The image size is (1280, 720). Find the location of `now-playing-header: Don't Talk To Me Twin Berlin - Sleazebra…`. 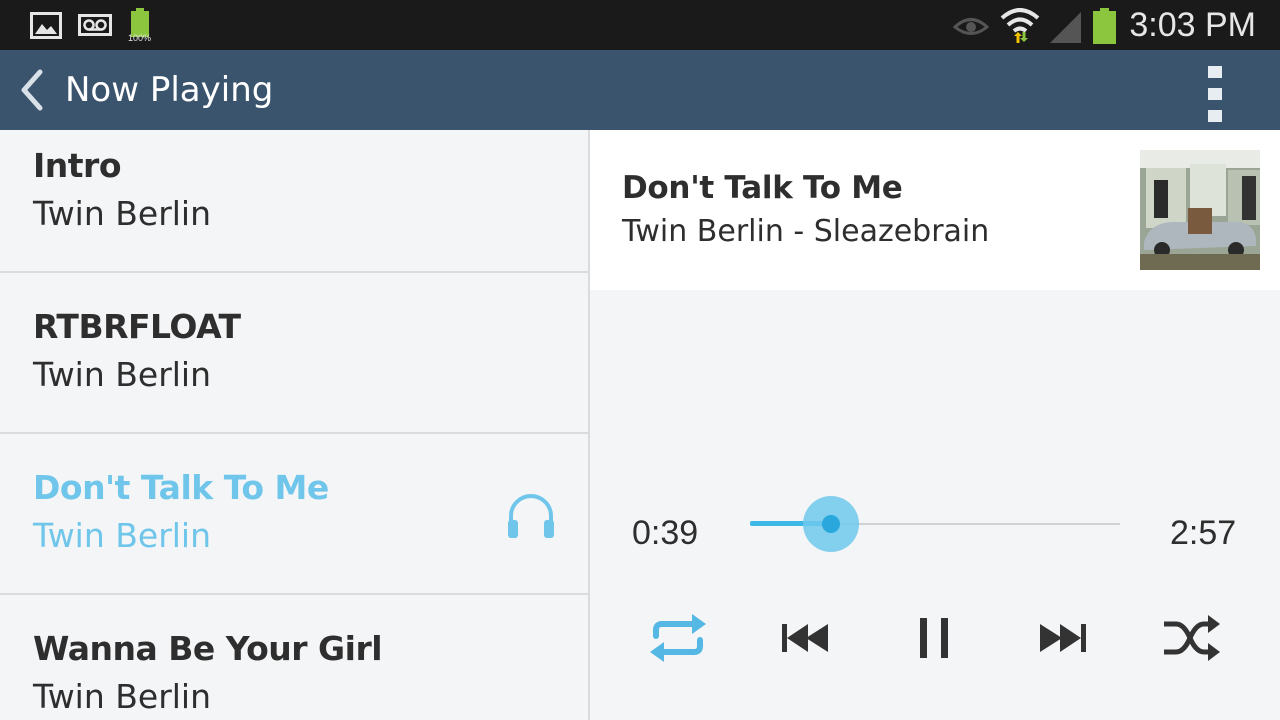

now-playing-header: Don't Talk To Me Twin Berlin - Sleazebra… is located at coordinates (935, 210).